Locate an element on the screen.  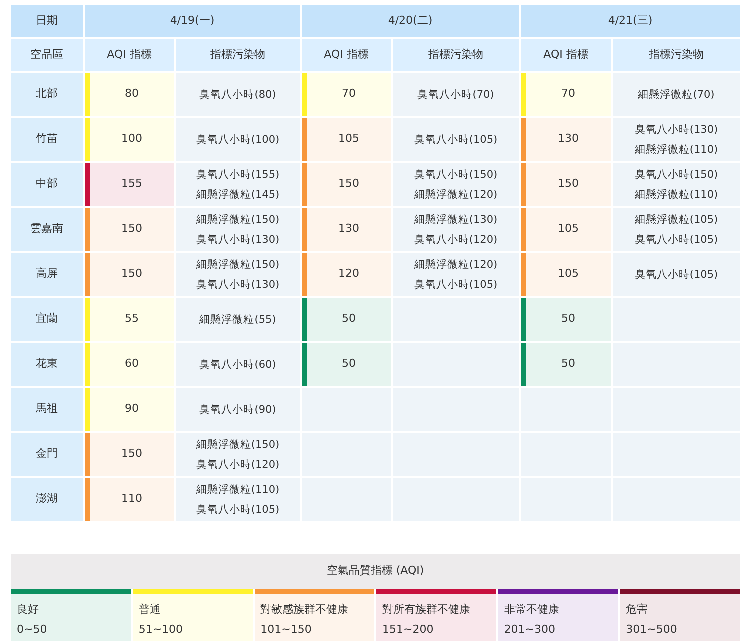
region-cell: 宜蘭 is located at coordinates (47, 319).